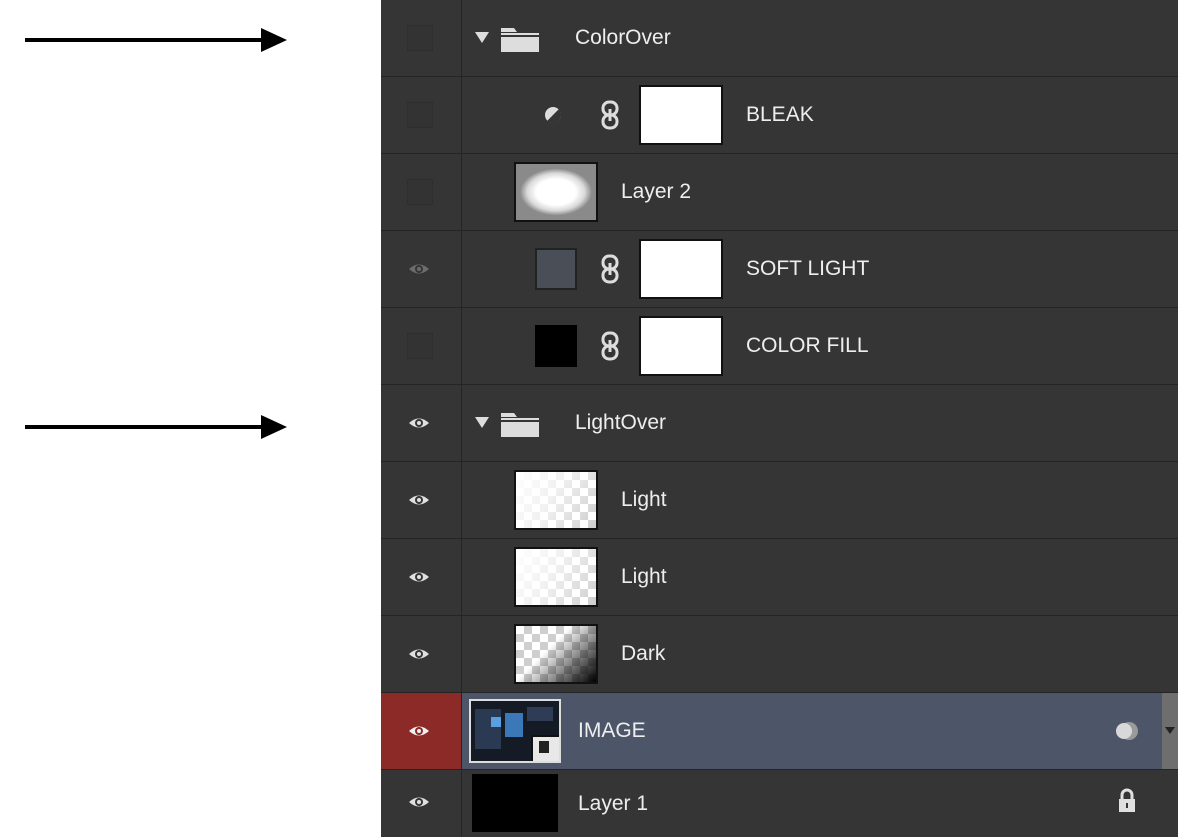  I want to click on layer-name: Layer 1, so click(613, 803).